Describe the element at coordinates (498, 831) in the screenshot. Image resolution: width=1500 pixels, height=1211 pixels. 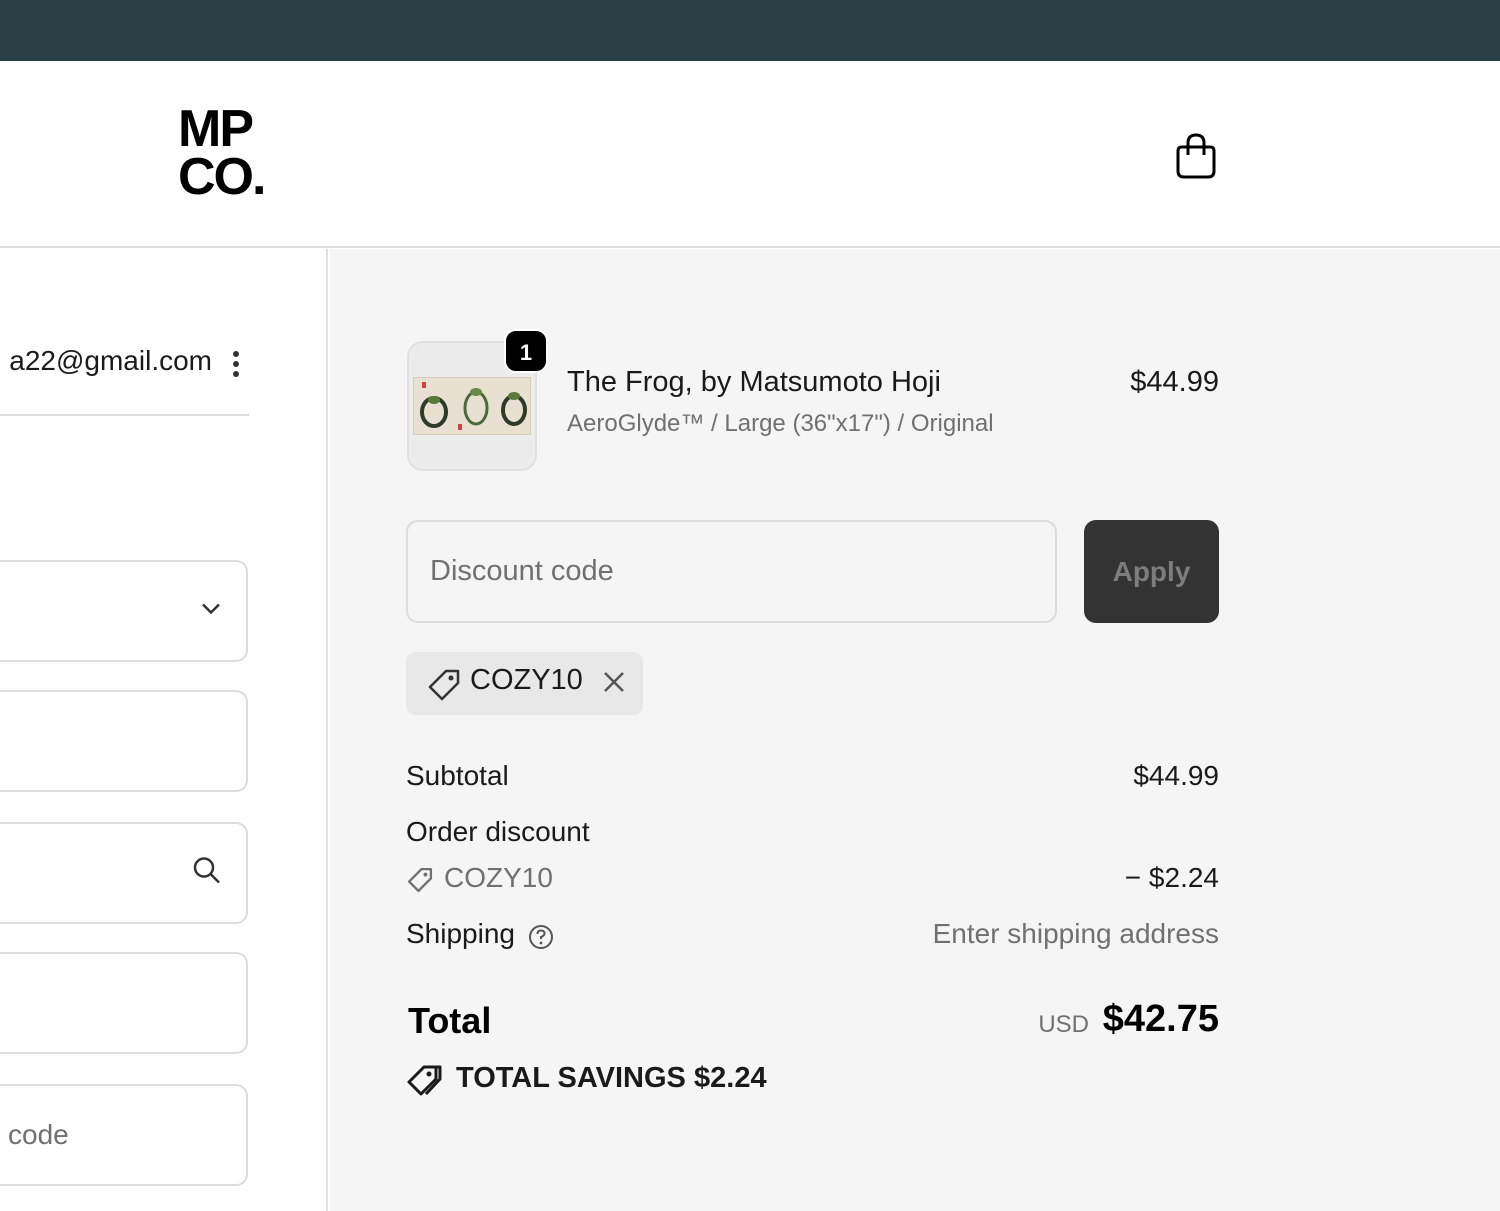
I see `order-discount-label: Order discount` at that location.